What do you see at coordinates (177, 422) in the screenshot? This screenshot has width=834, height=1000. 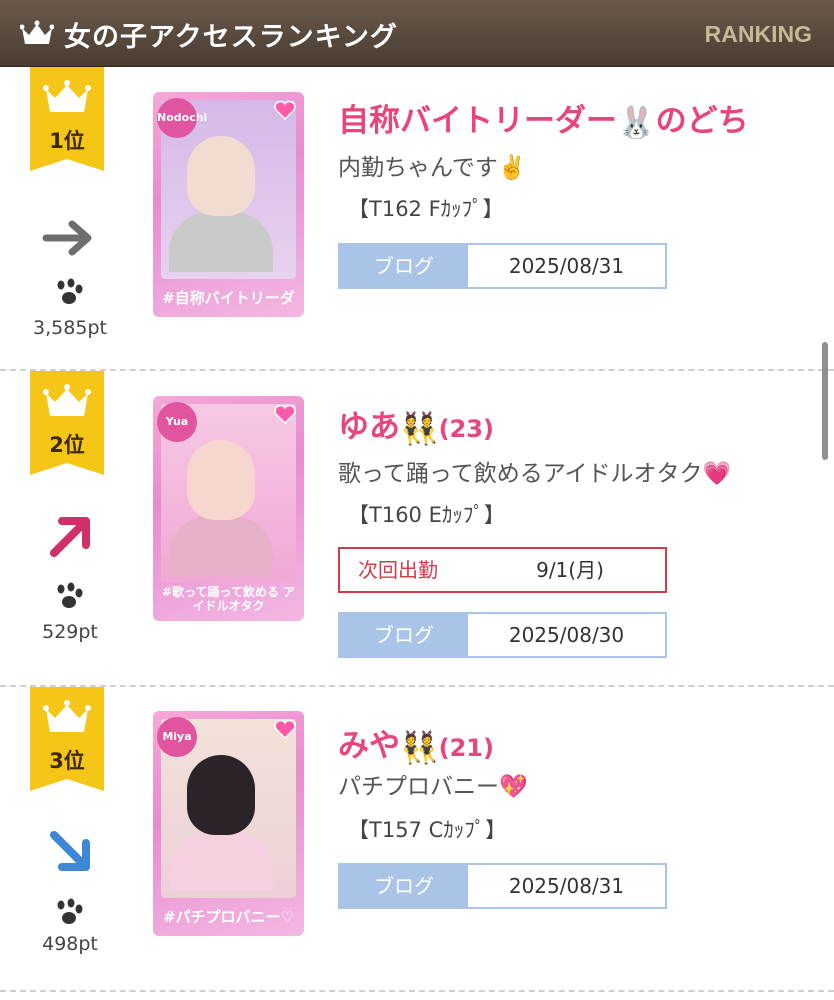 I see `photo-nameplate: Yua` at bounding box center [177, 422].